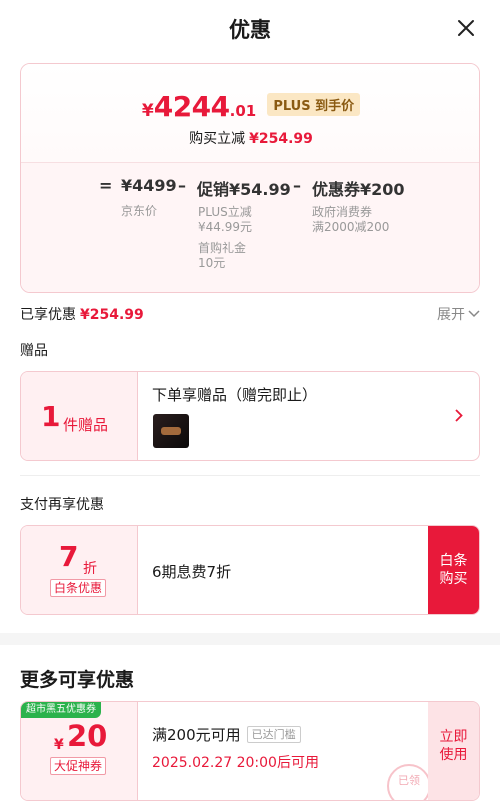  Describe the element at coordinates (149, 185) in the screenshot. I see `jd-price: ¥4499` at that location.